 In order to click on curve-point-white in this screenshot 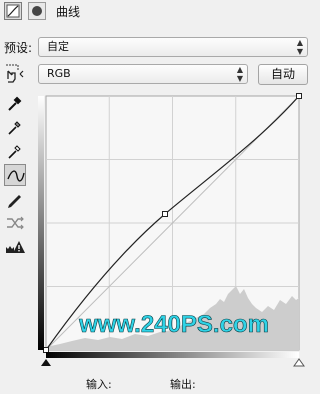, I will do `click(299, 96)`.